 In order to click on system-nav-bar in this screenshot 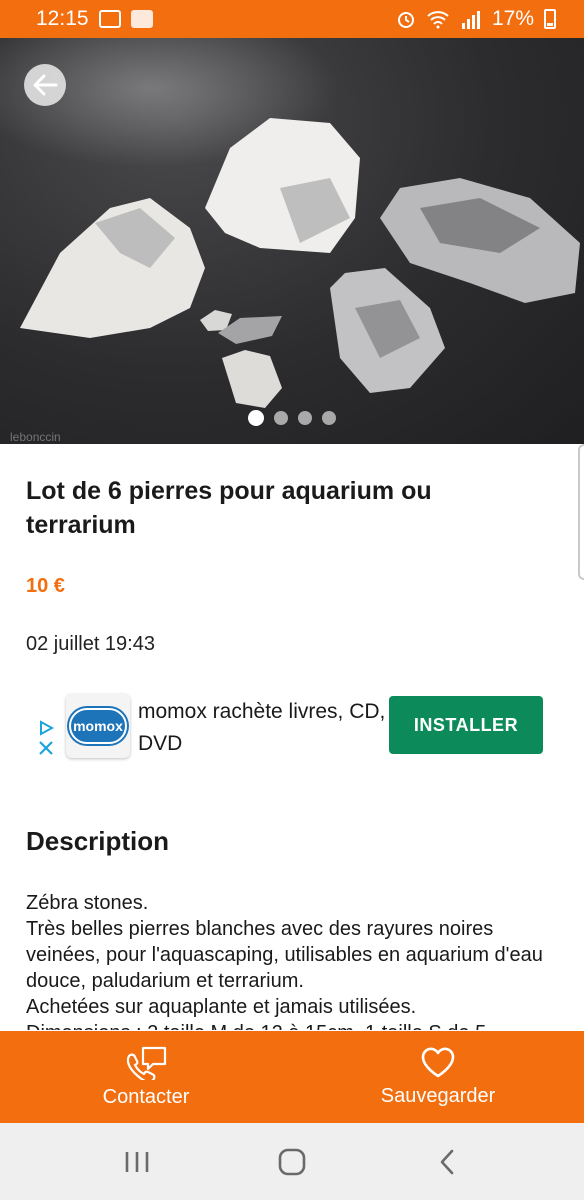, I will do `click(292, 1161)`.